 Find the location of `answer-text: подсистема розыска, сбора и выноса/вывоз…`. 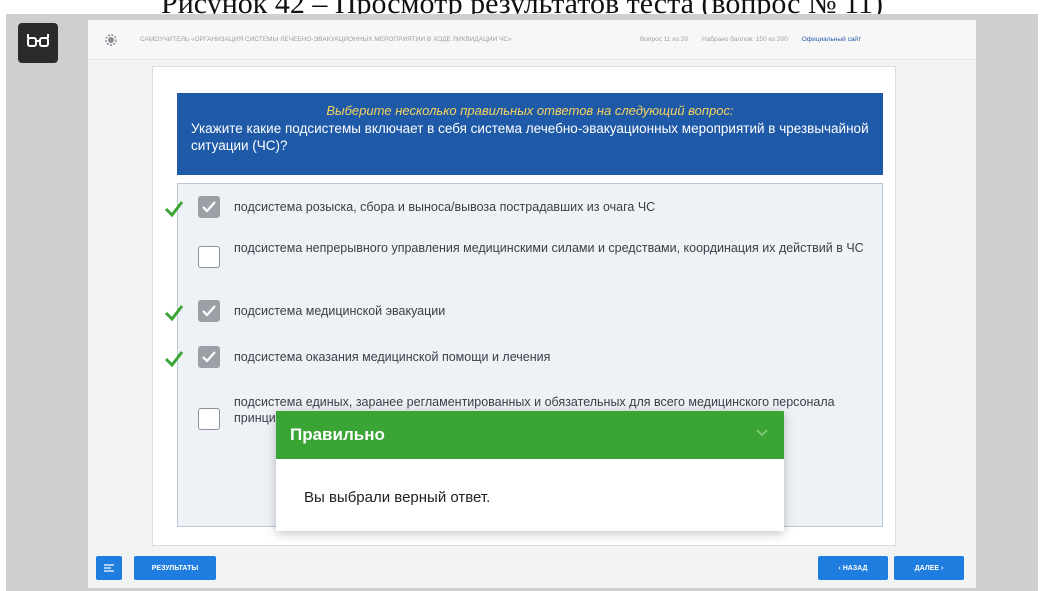

answer-text: подсистема розыска, сбора и выноса/вывоз… is located at coordinates (445, 207).